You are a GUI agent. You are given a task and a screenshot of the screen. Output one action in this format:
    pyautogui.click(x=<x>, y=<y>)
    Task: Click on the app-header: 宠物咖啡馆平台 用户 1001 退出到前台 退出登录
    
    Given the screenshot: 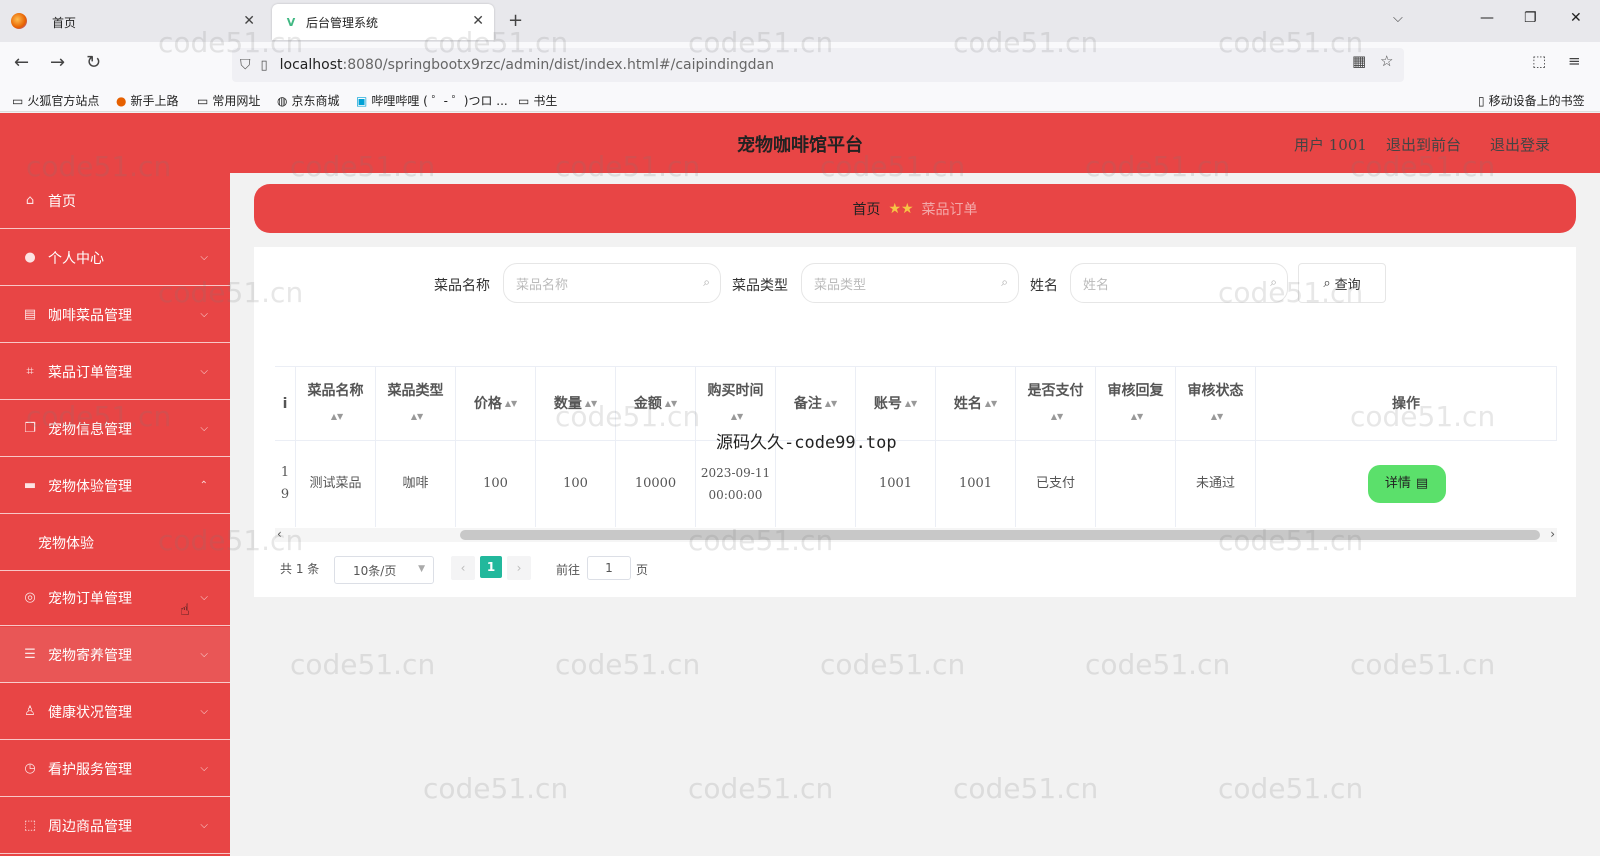 What is the action you would take?
    pyautogui.click(x=800, y=143)
    